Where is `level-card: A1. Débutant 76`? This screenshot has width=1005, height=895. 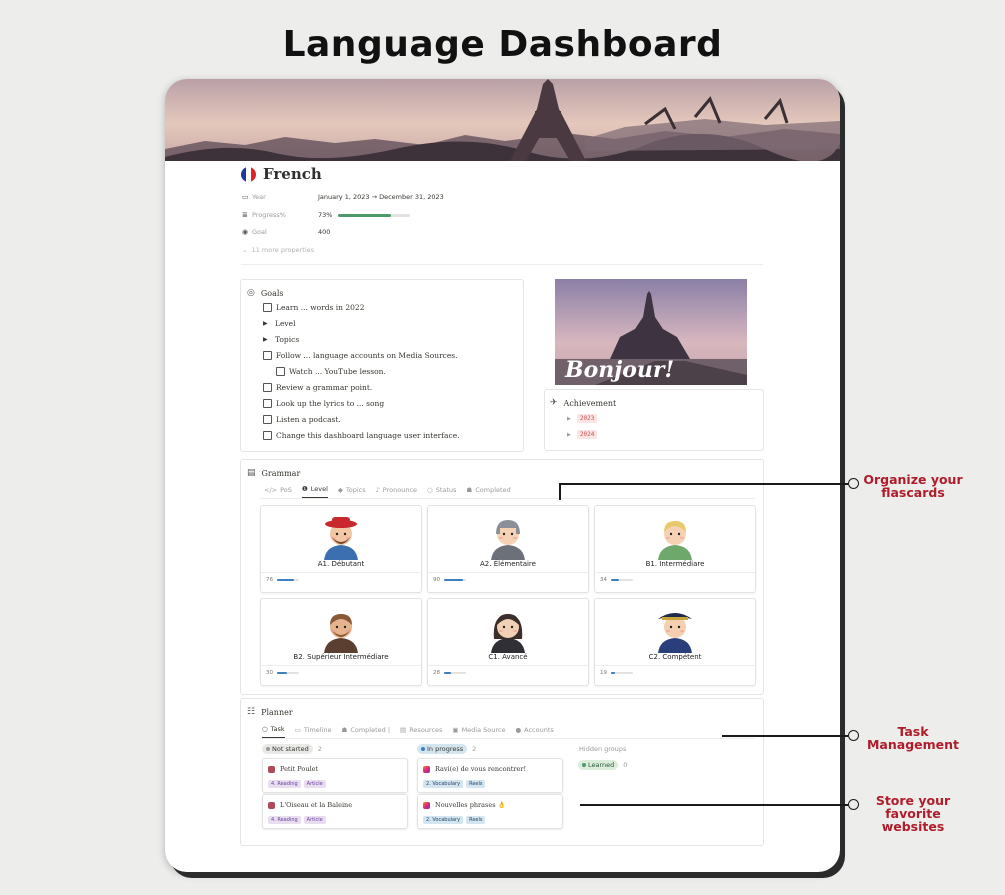 level-card: A1. Débutant 76 is located at coordinates (341, 549).